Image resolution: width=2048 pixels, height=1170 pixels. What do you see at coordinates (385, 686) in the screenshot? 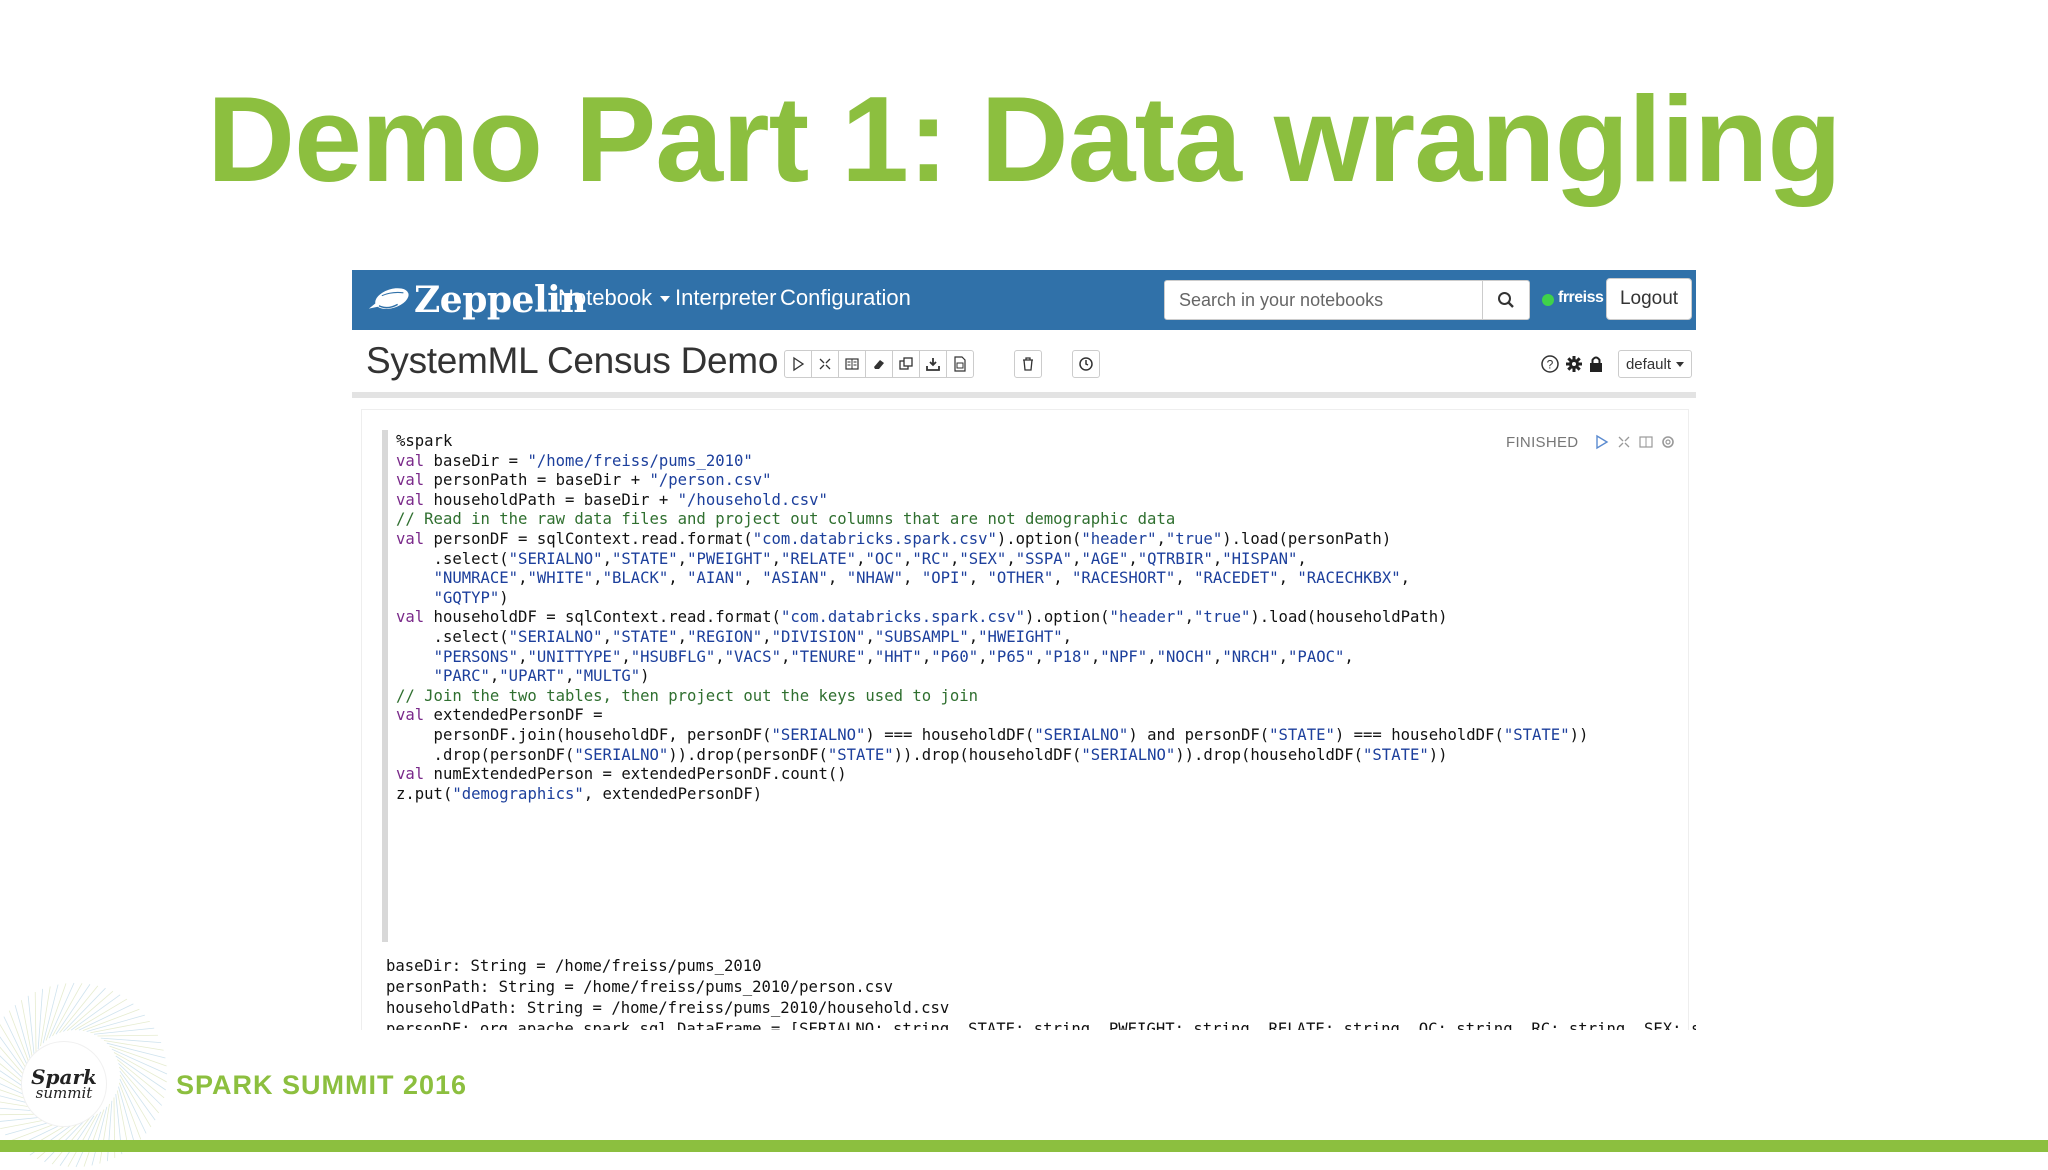
I see `editor-gutter` at bounding box center [385, 686].